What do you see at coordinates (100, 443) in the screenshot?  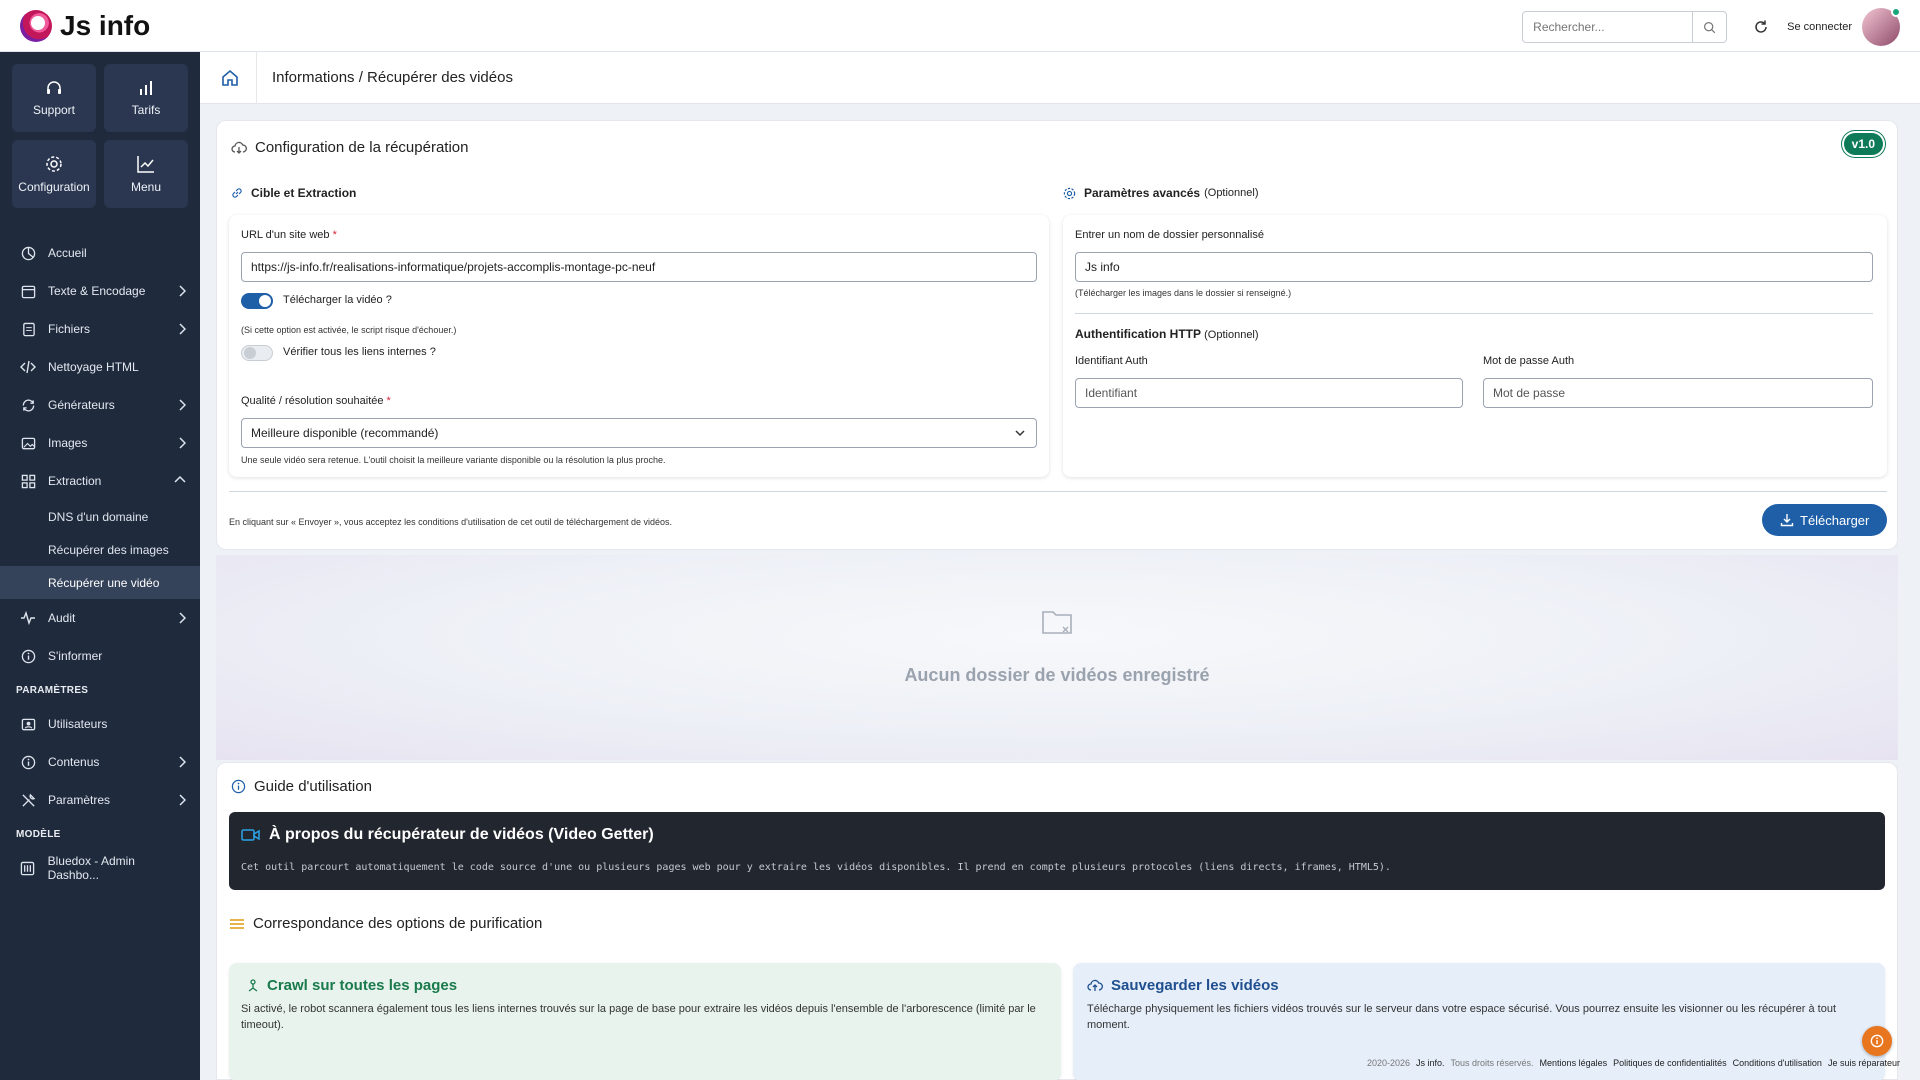 I see `sidebar-item-images: Images` at bounding box center [100, 443].